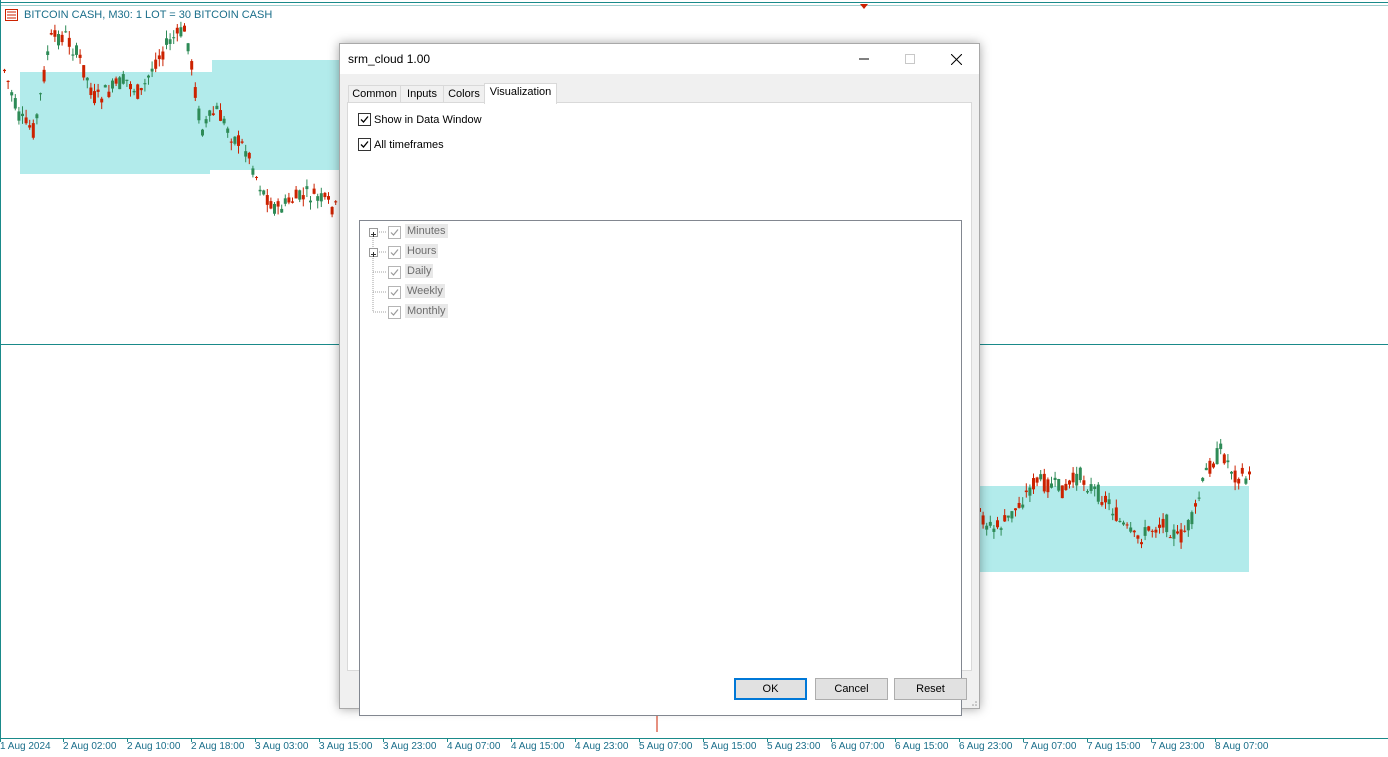 Image resolution: width=1388 pixels, height=757 pixels. I want to click on tab-visualization: Visualization, so click(520, 93).